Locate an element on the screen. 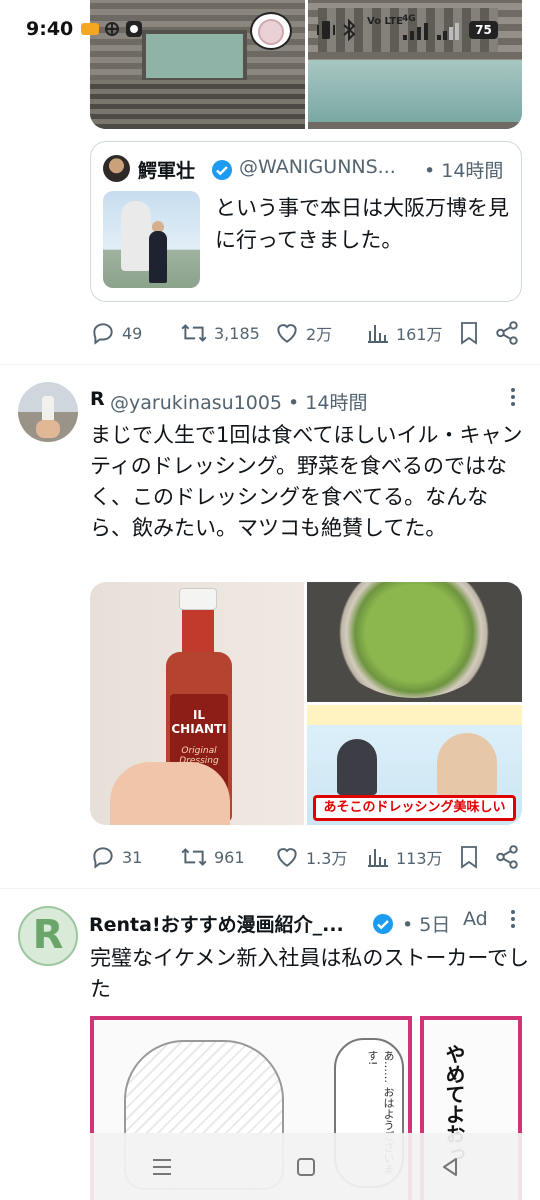  app-badge-icon is located at coordinates (134, 29).